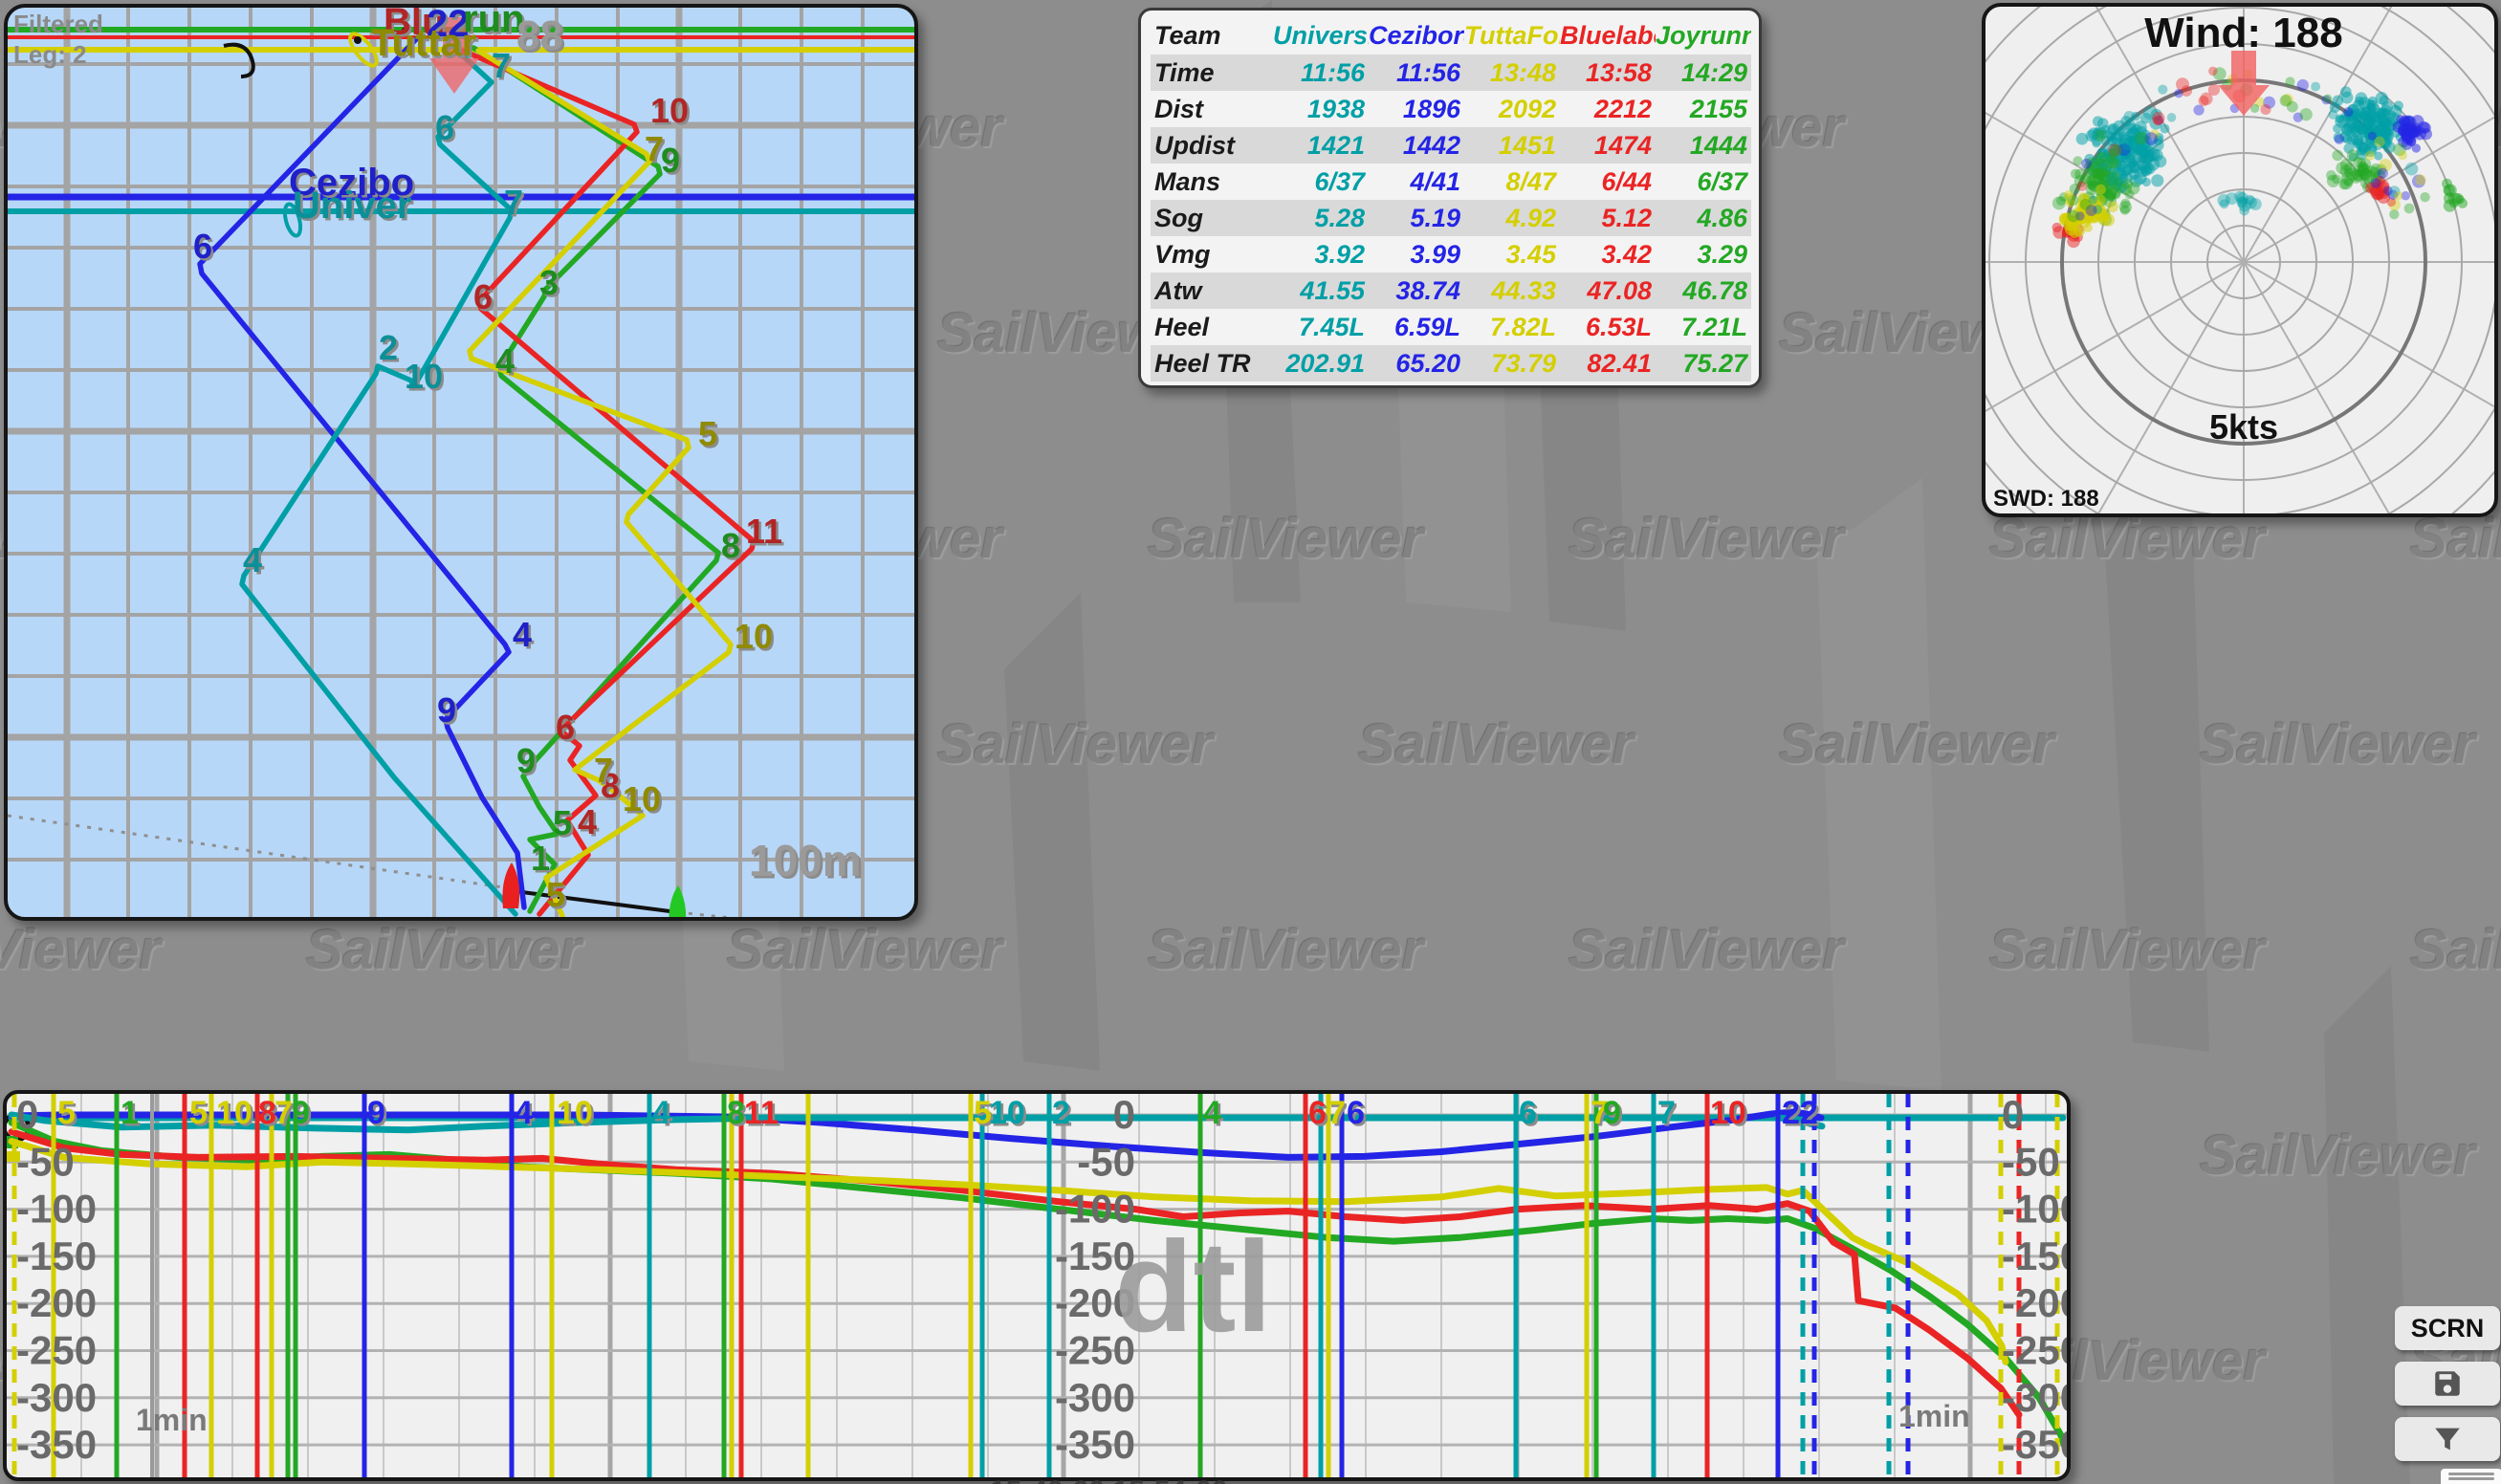  I want to click on table-cell: 8/47, so click(1530, 182).